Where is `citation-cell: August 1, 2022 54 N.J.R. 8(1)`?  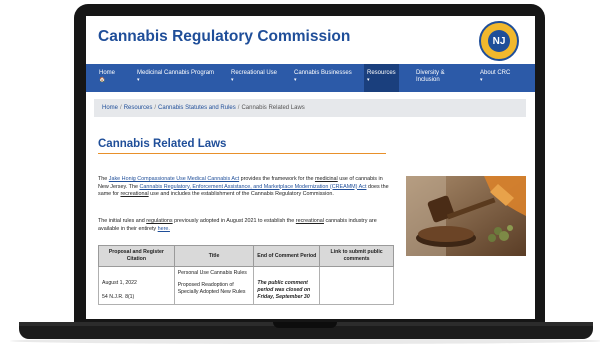
citation-cell: August 1, 2022 54 N.J.R. 8(1) is located at coordinates (136, 285).